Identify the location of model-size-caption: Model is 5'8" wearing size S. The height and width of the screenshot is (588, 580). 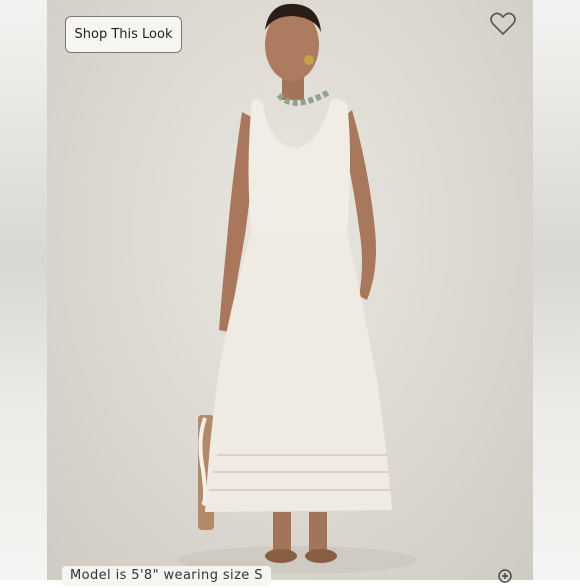
(166, 576).